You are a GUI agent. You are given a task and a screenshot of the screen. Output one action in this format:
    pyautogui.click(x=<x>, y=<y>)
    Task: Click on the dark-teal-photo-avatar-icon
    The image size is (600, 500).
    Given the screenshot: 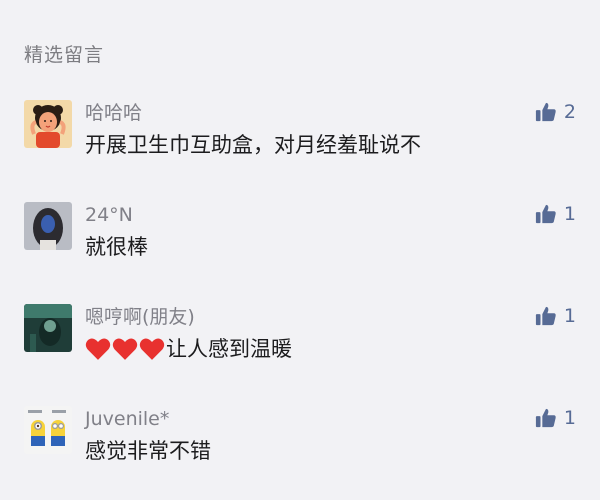 What is the action you would take?
    pyautogui.click(x=48, y=328)
    